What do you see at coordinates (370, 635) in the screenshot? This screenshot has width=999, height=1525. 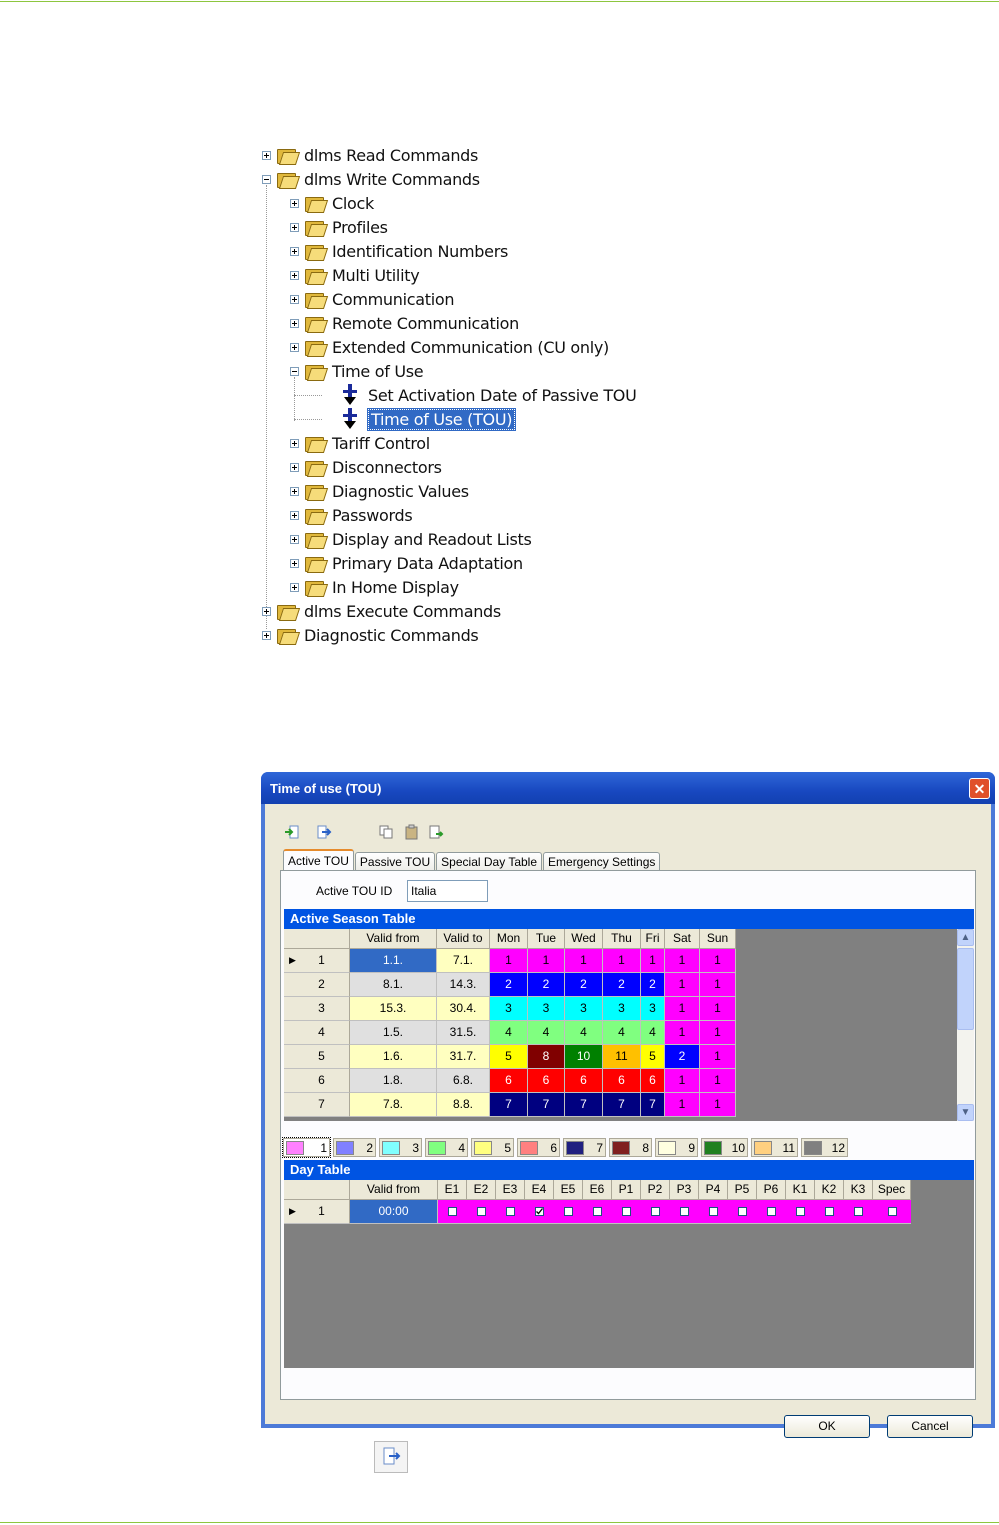 I see `tree-item: Diagnostic Commands` at bounding box center [370, 635].